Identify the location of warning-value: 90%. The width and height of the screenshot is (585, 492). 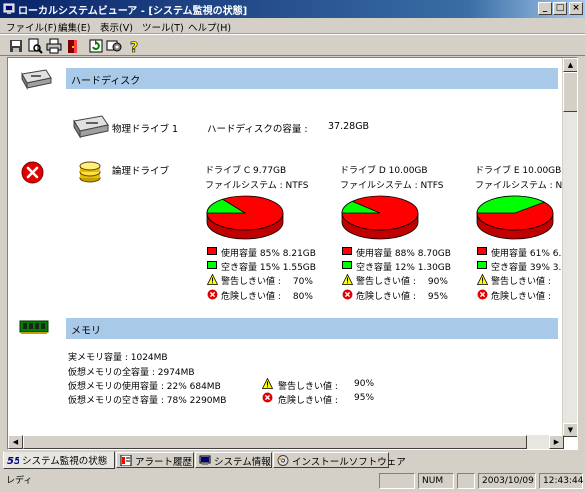
(437, 282).